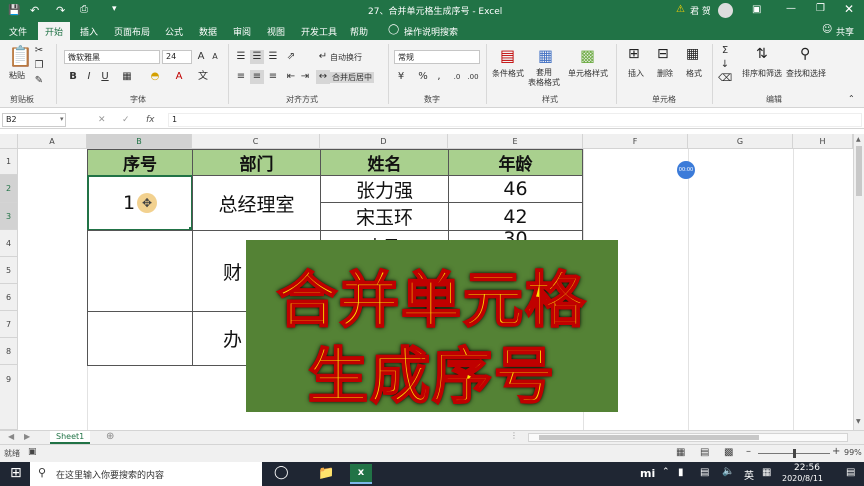  What do you see at coordinates (110, 436) in the screenshot?
I see `add-sheet-icon: ⊕` at bounding box center [110, 436].